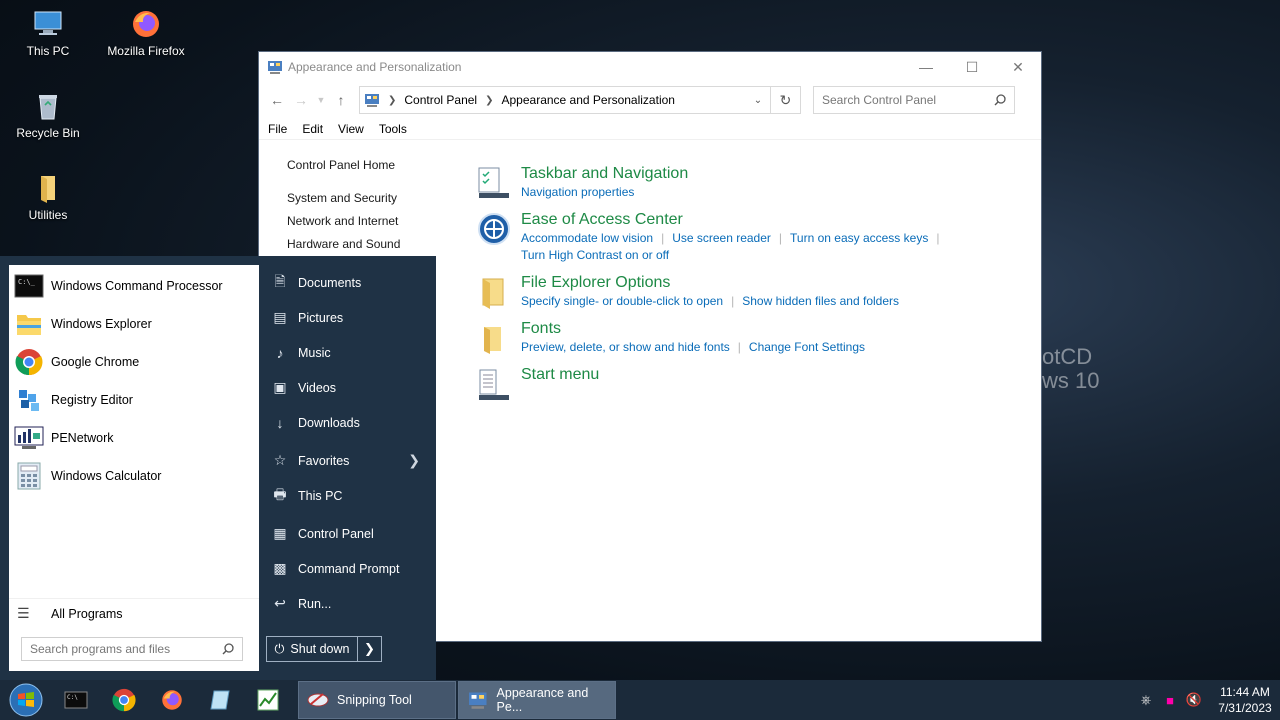 This screenshot has height=720, width=1280. Describe the element at coordinates (134, 438) in the screenshot. I see `program-penetwork: PENetwork` at that location.